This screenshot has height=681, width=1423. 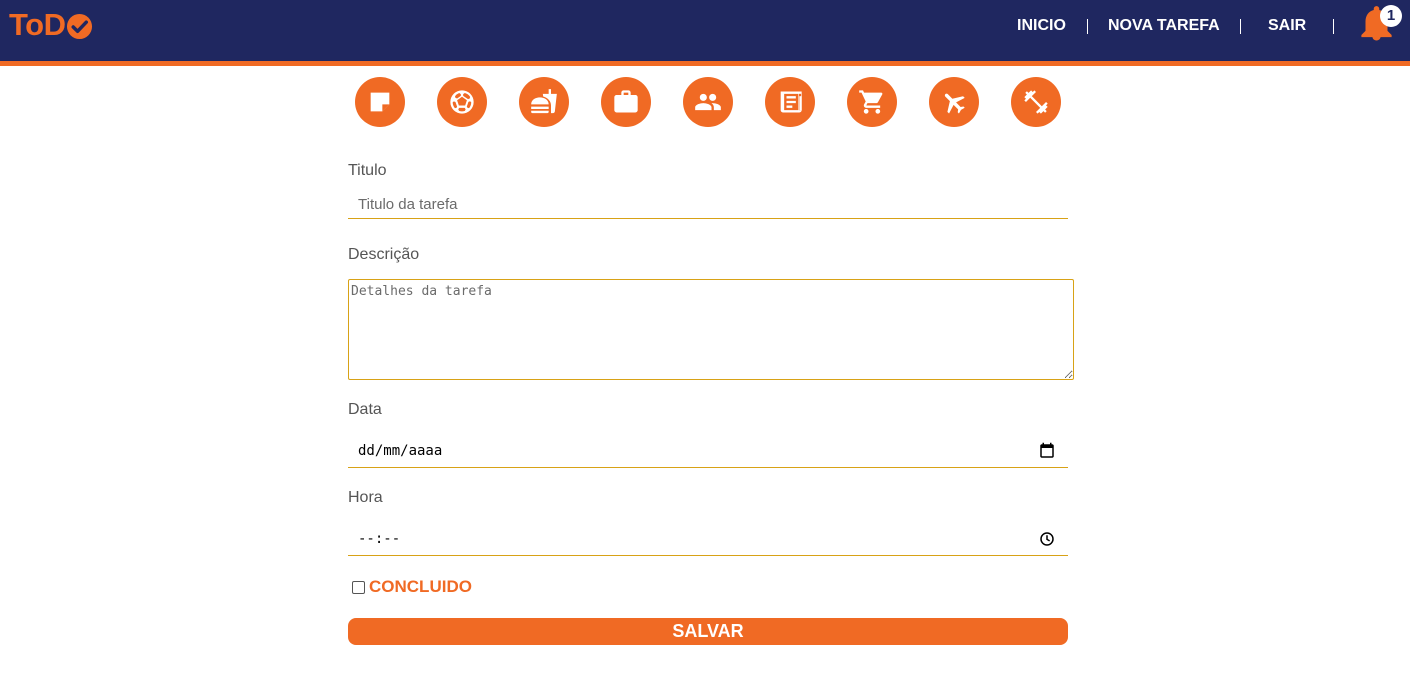 I want to click on soccer-ball-icon, so click(x=462, y=102).